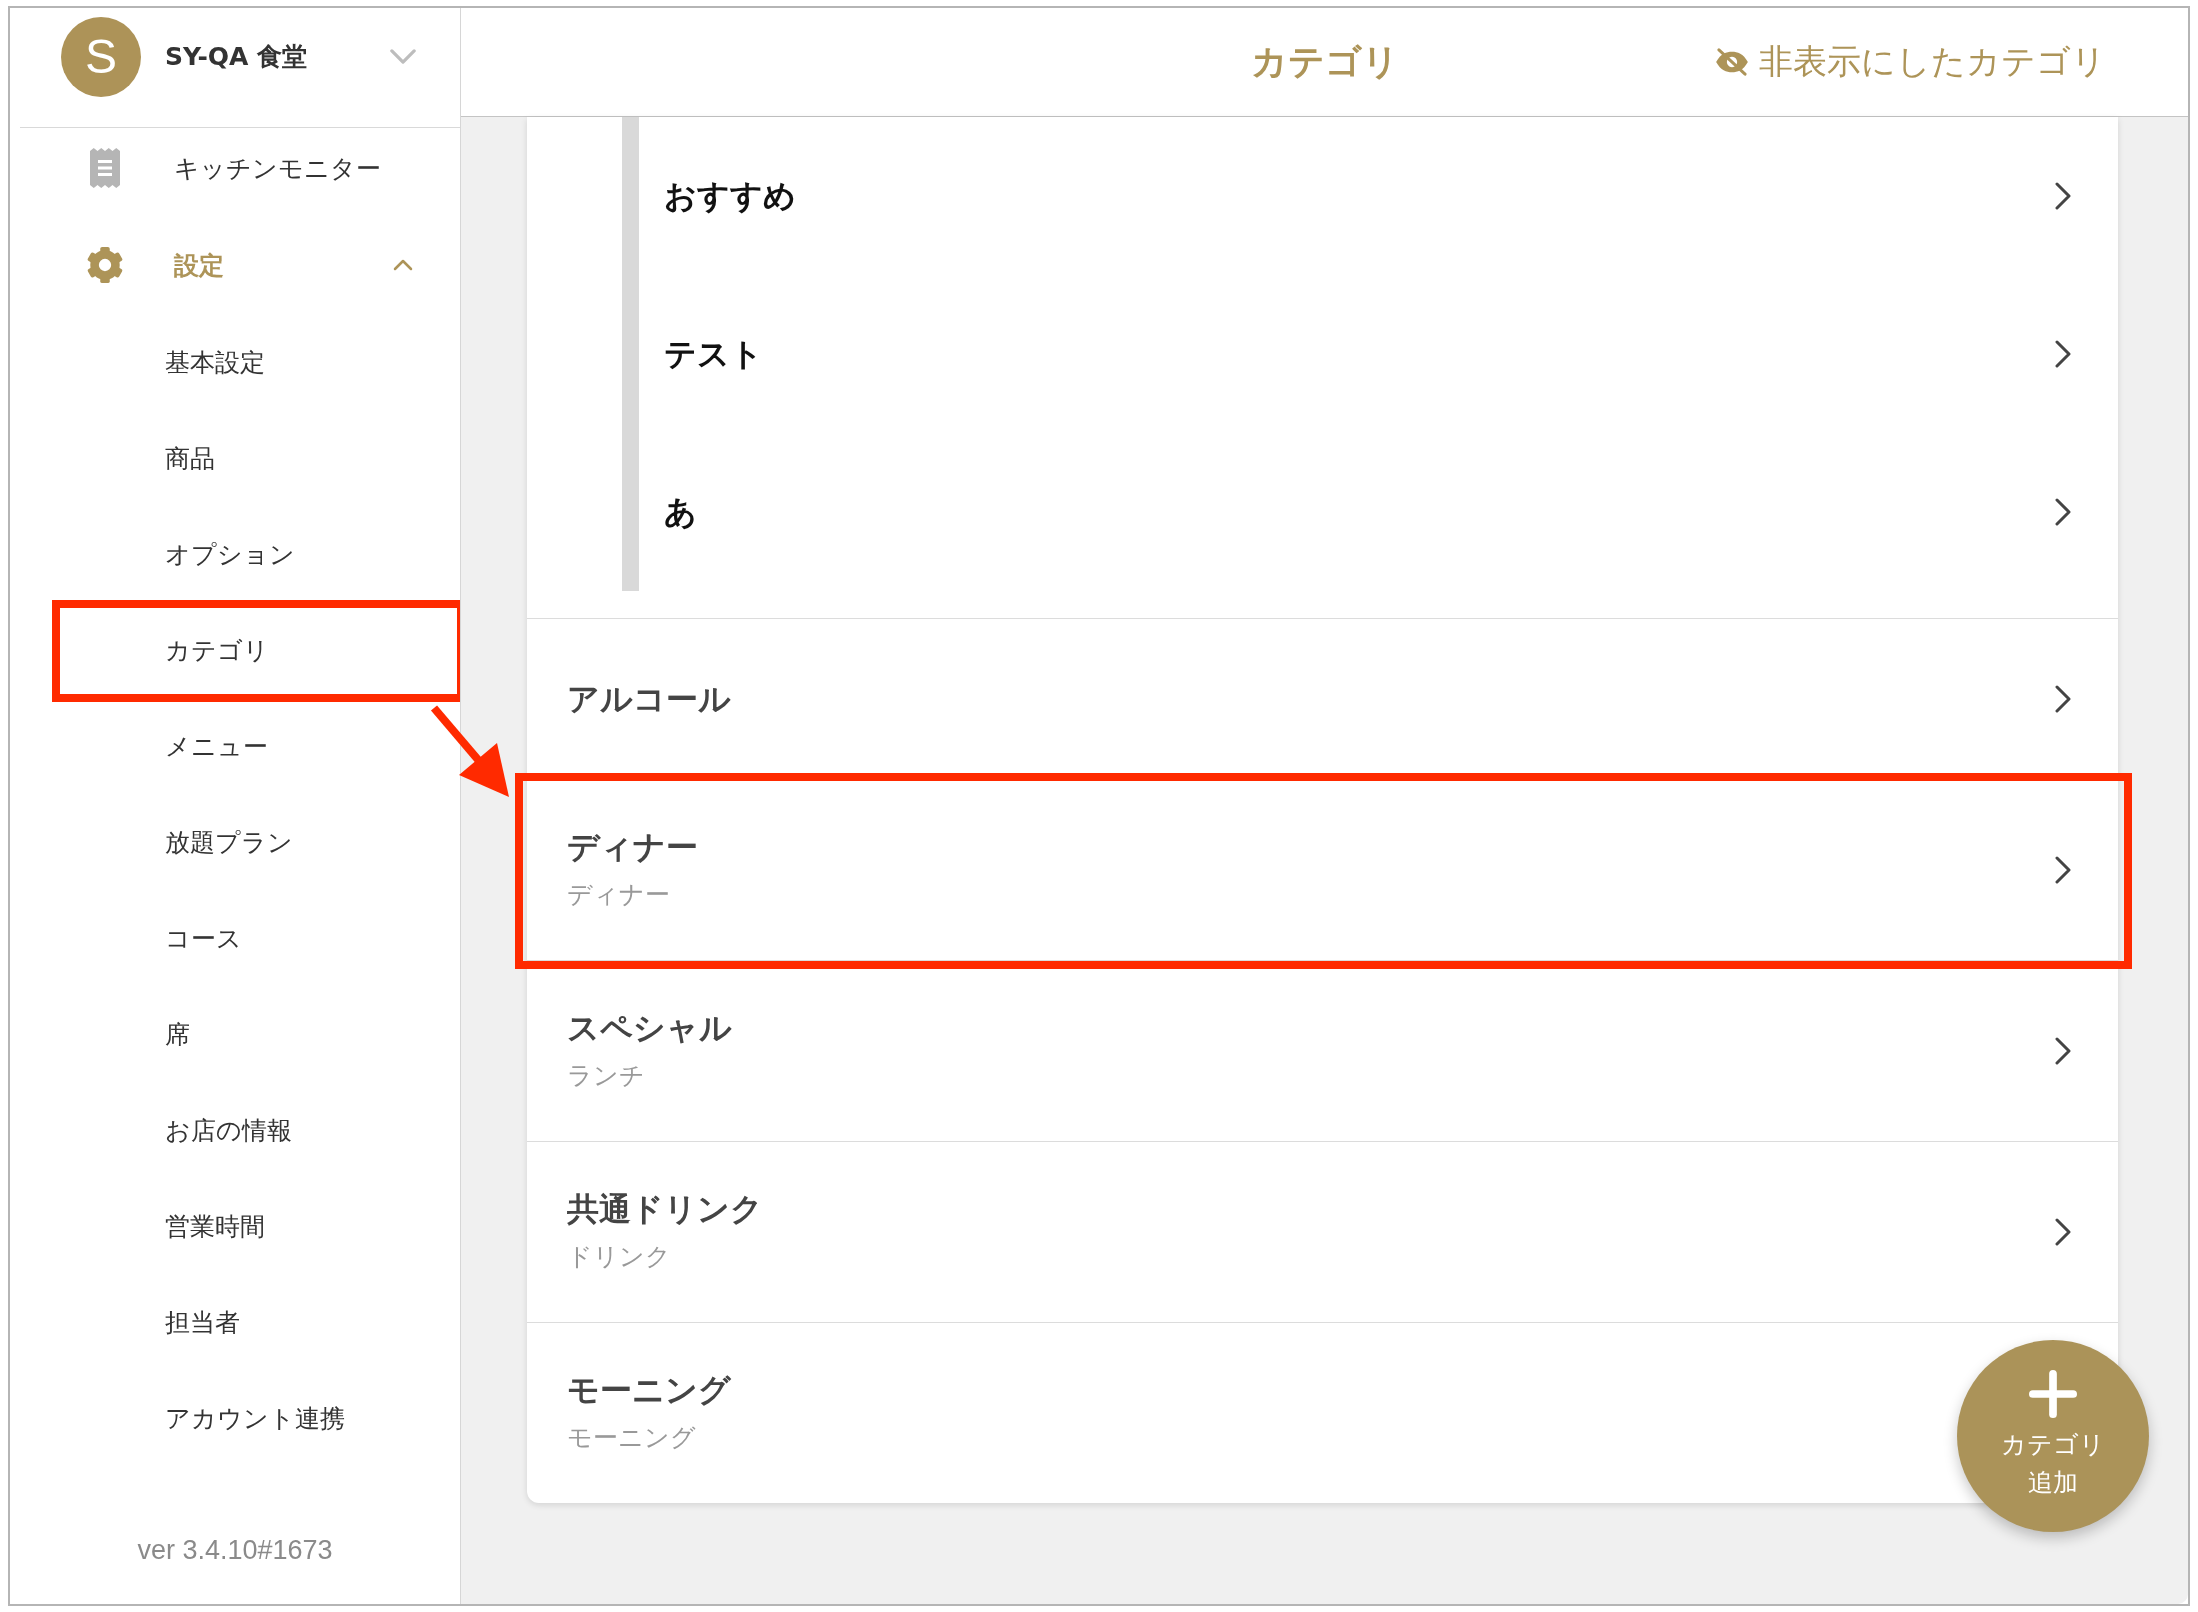  What do you see at coordinates (1235, 1413) in the screenshot?
I see `category-row: モーニング モーニング` at bounding box center [1235, 1413].